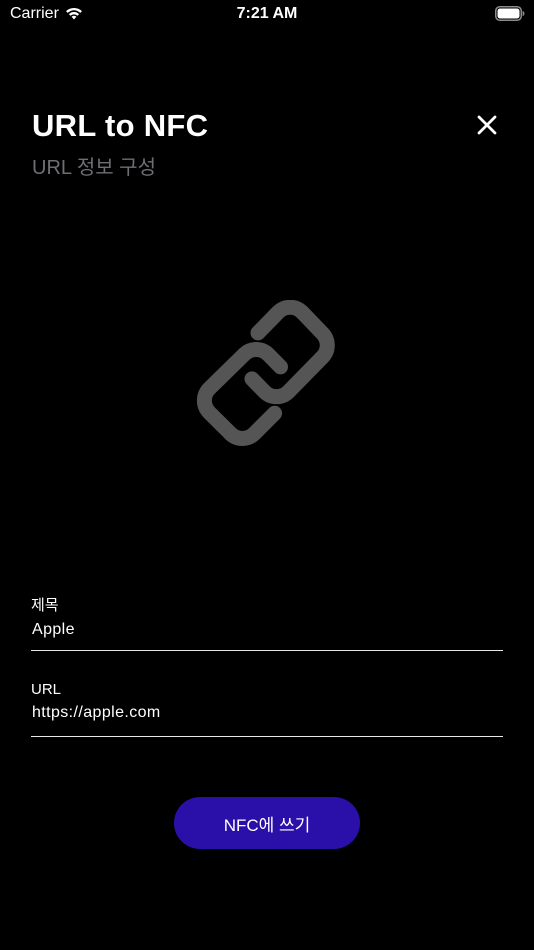 The width and height of the screenshot is (534, 950). What do you see at coordinates (267, 650) in the screenshot?
I see `title-field-underline` at bounding box center [267, 650].